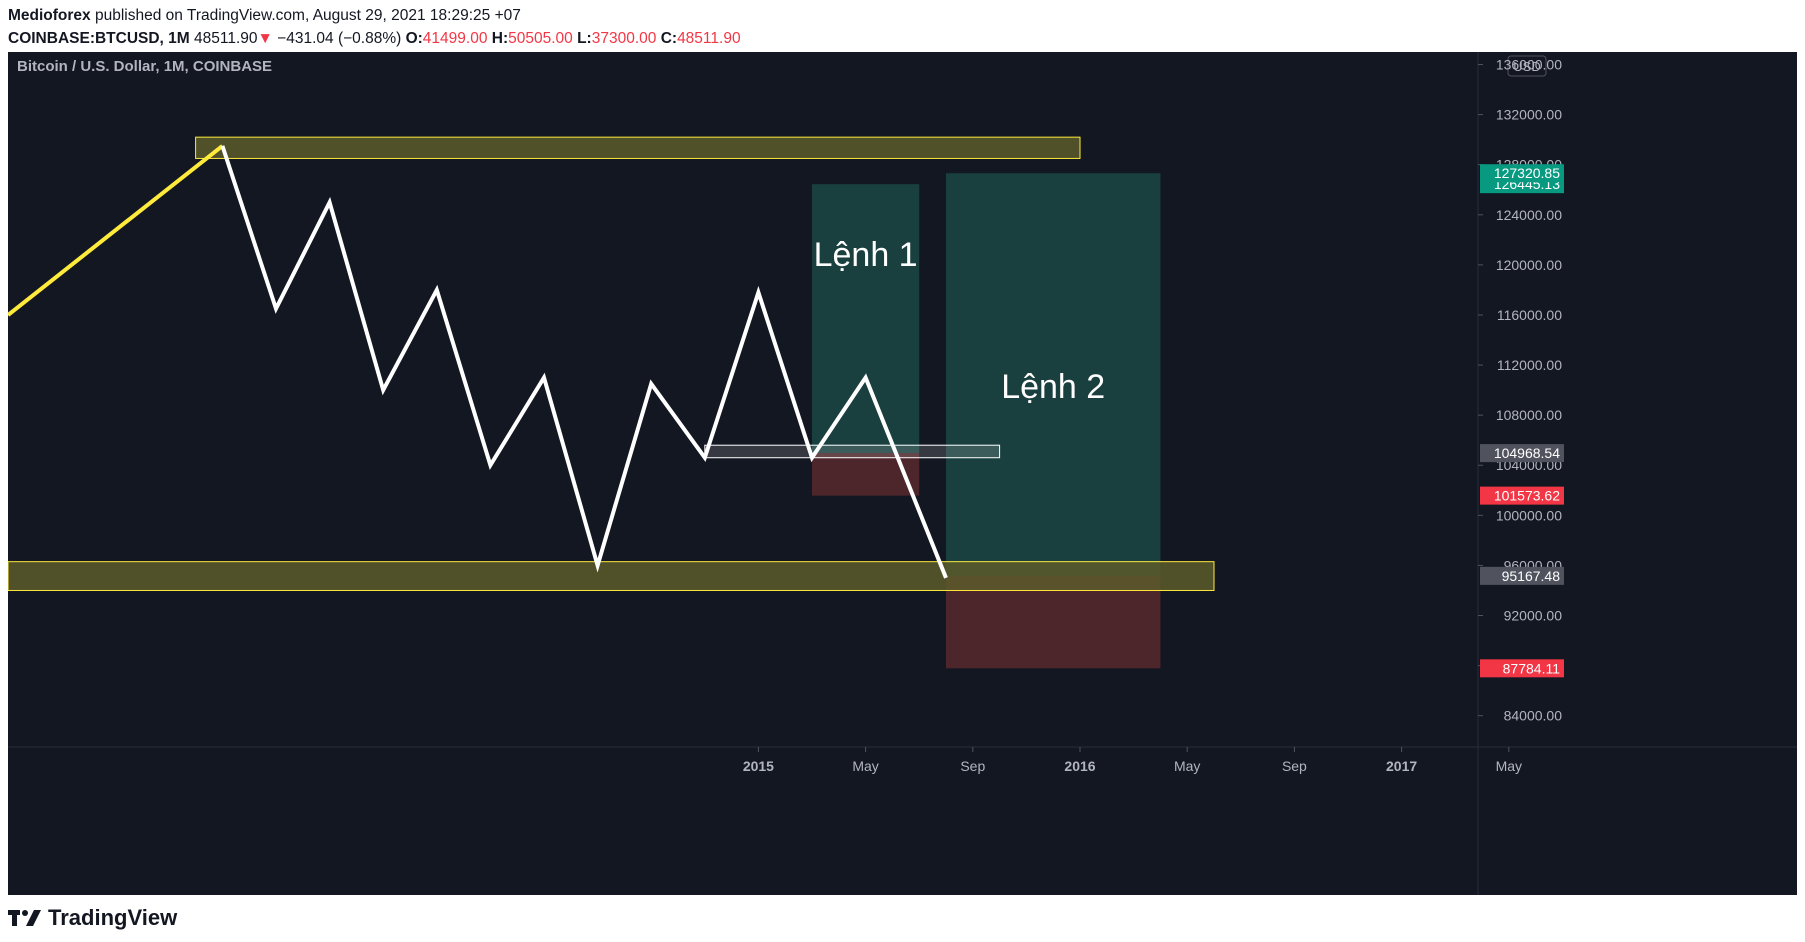  What do you see at coordinates (113, 917) in the screenshot?
I see `tradingview-brand: TradingView` at bounding box center [113, 917].